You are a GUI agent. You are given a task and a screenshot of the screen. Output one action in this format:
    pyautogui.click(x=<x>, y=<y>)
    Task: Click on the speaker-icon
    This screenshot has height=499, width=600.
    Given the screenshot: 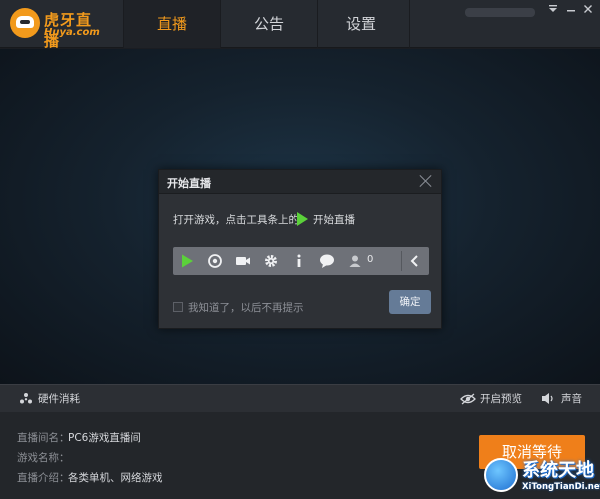 What is the action you would take?
    pyautogui.click(x=547, y=398)
    